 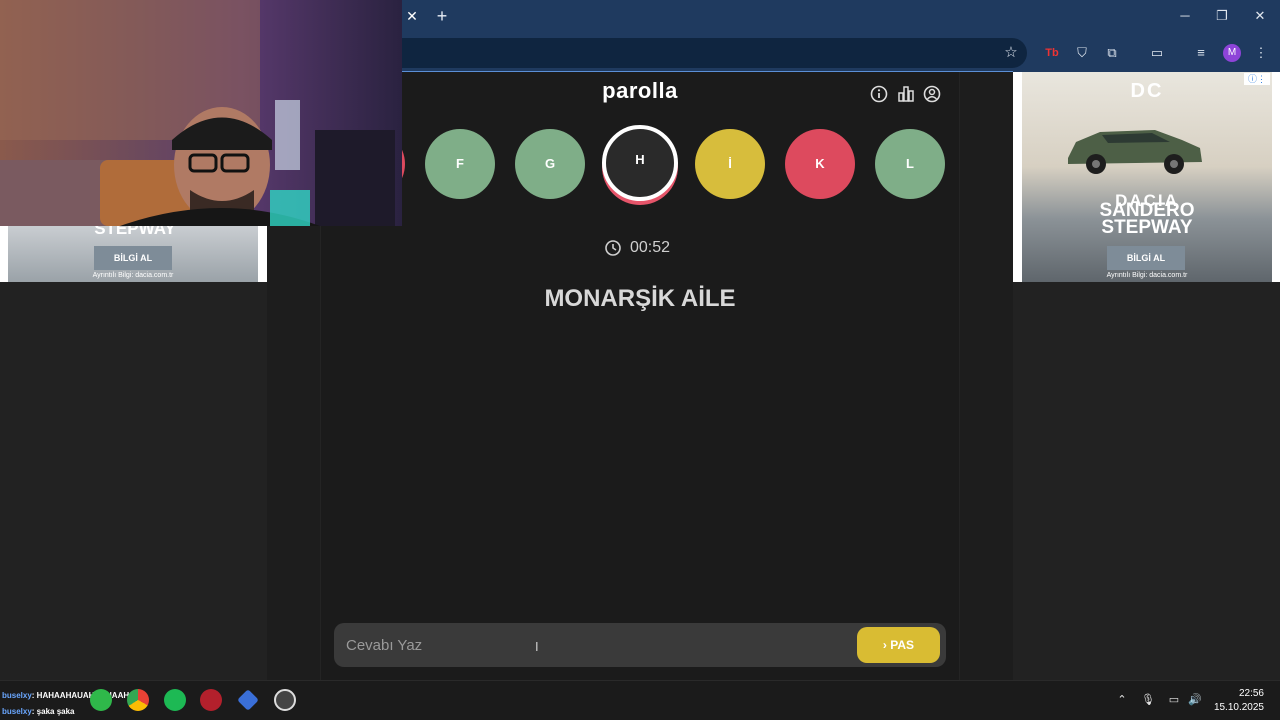 What do you see at coordinates (442, 16) in the screenshot?
I see `new-tab-button: +` at bounding box center [442, 16].